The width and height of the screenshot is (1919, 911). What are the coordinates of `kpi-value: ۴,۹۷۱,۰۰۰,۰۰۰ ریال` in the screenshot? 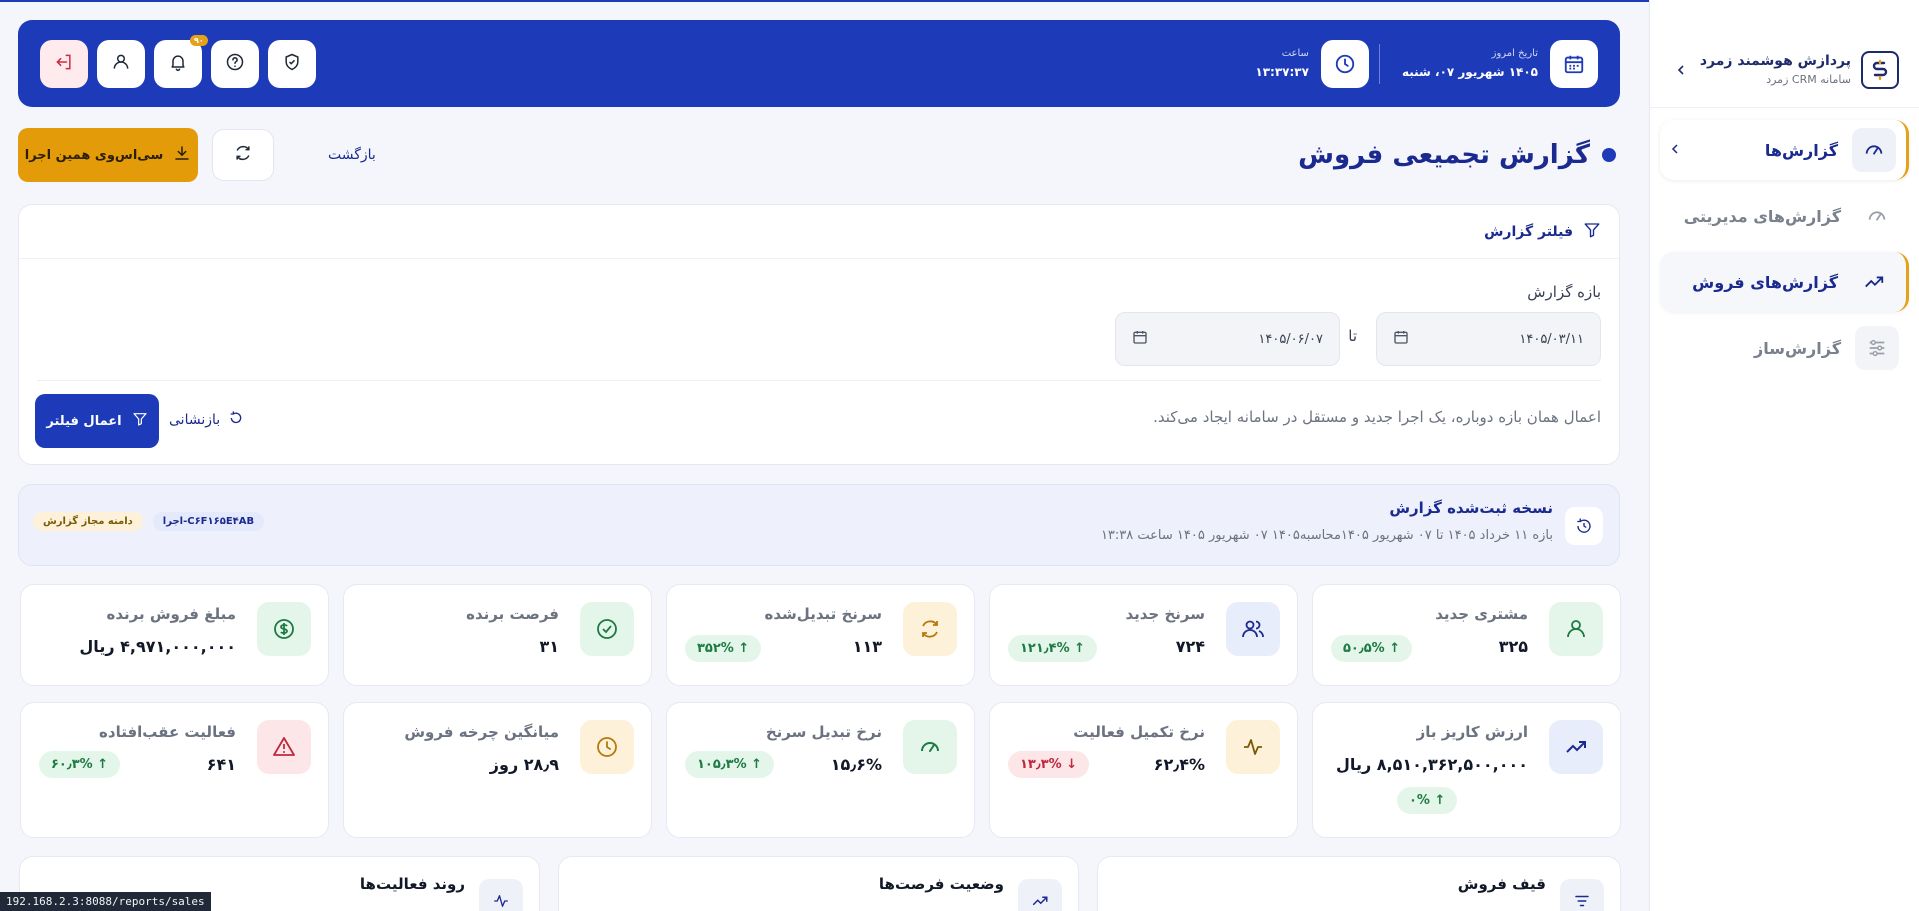 It's located at (157, 646).